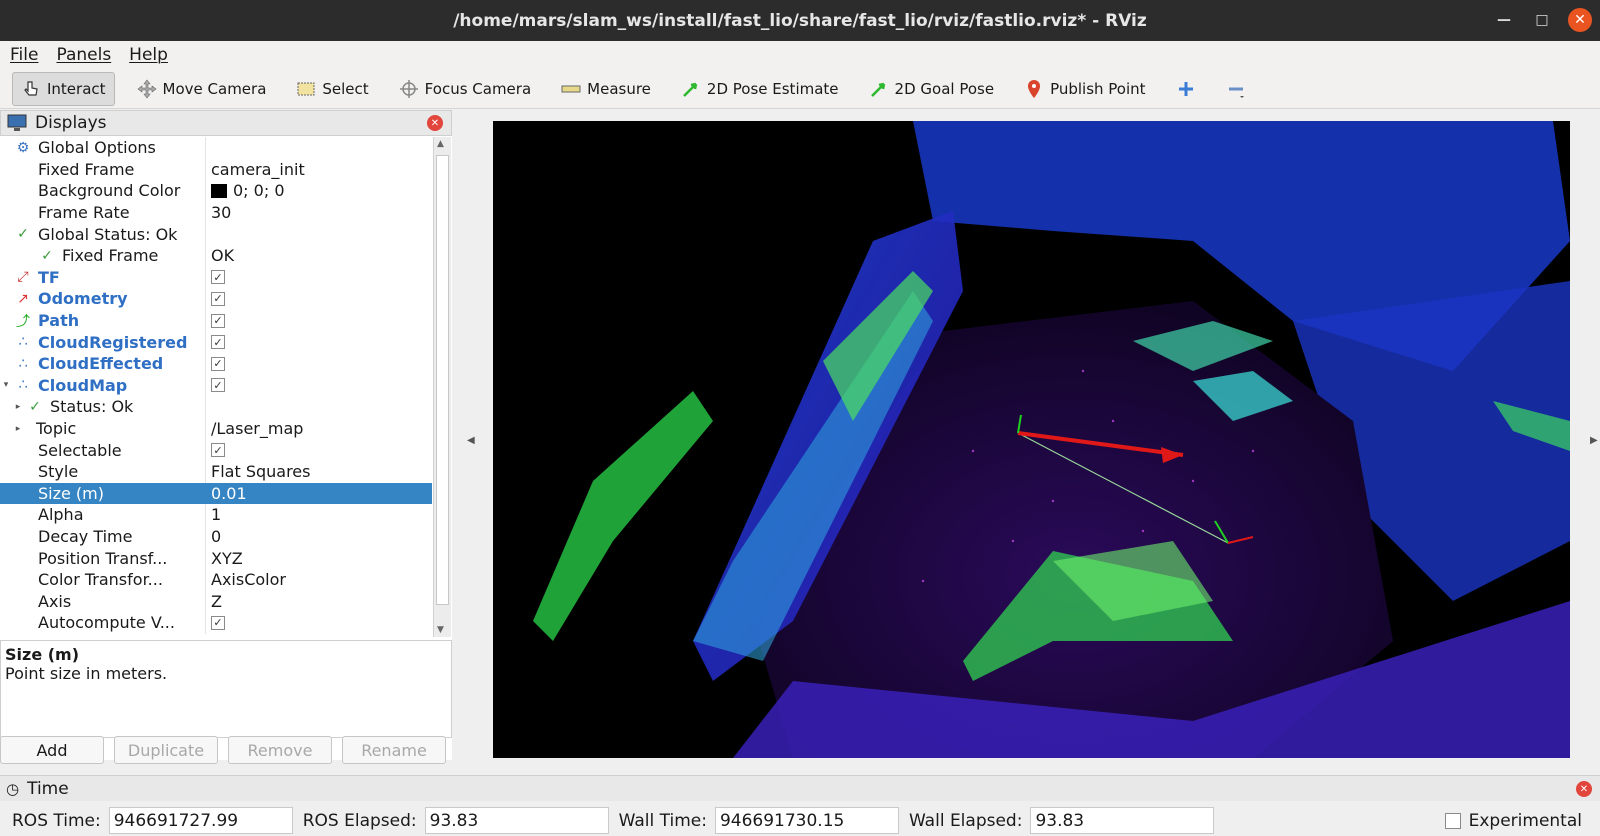  I want to click on tree-row-style: Style Flat Squares, so click(216, 471).